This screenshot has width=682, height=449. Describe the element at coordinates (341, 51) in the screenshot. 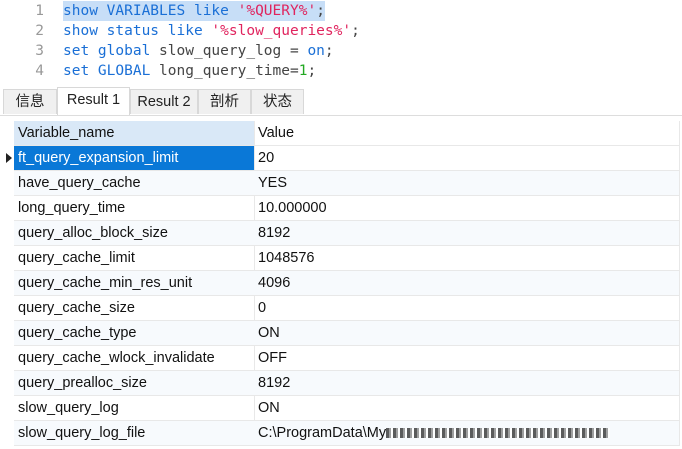

I see `code-line: 3 set global slow_query_log = on;` at that location.